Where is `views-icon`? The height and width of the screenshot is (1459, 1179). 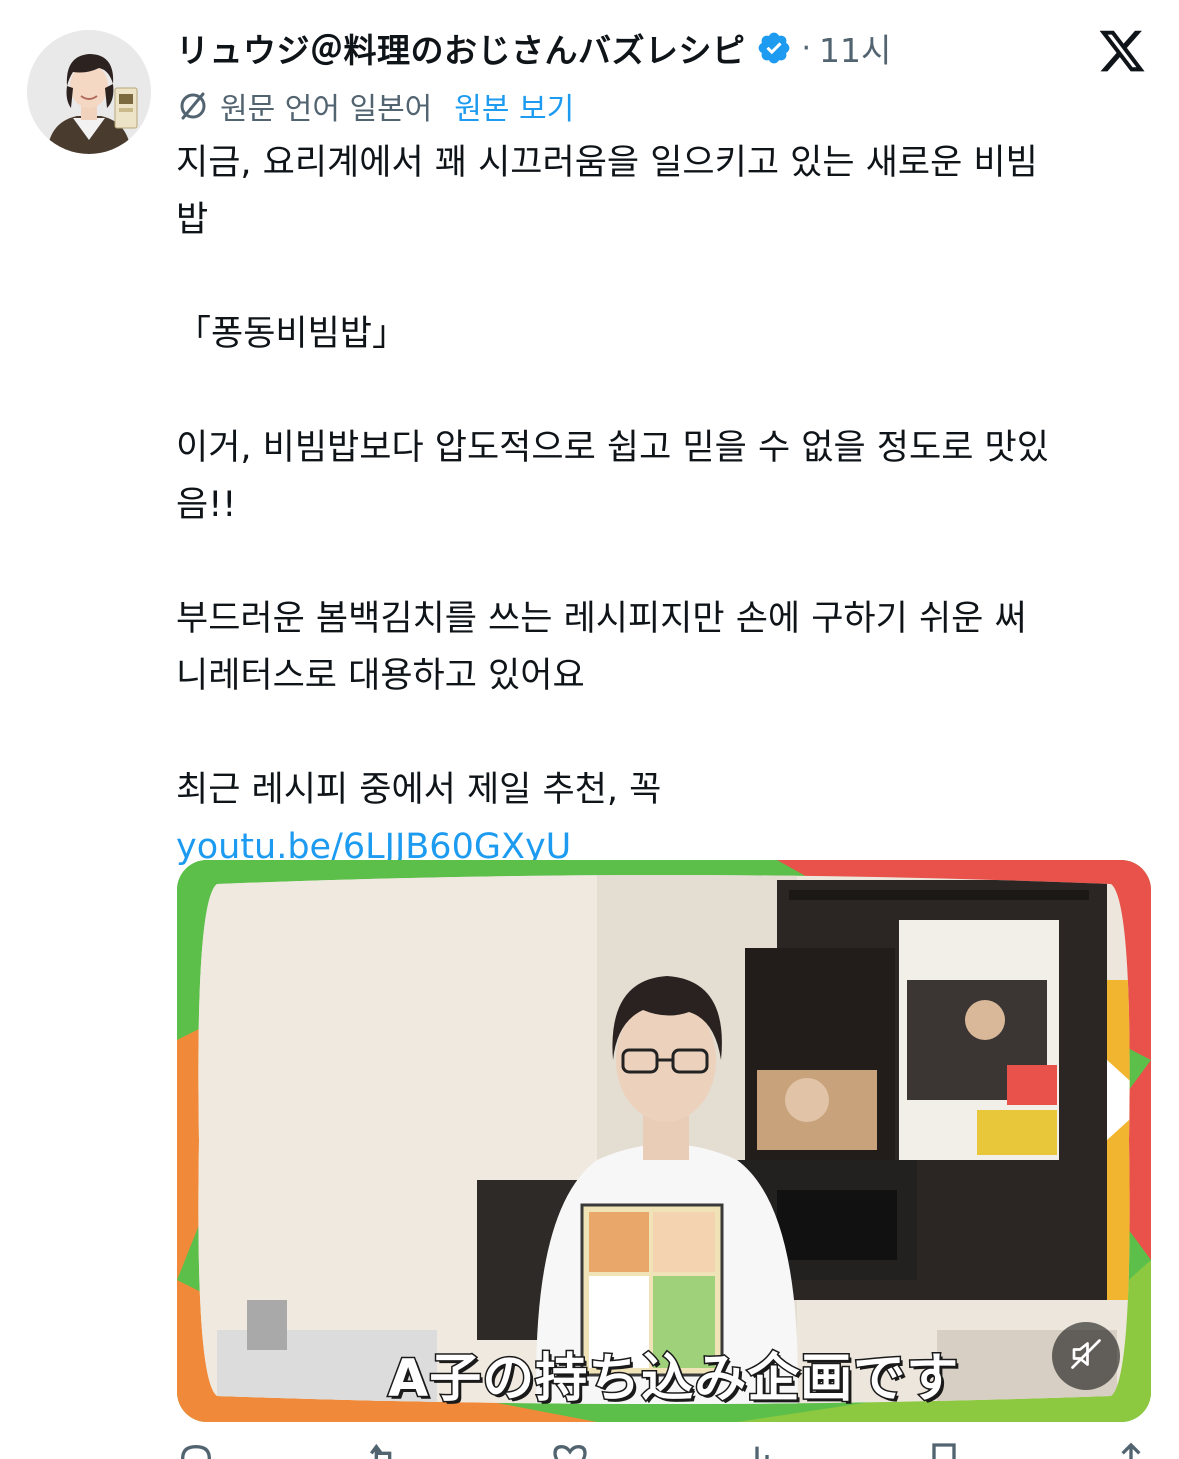 views-icon is located at coordinates (757, 1449).